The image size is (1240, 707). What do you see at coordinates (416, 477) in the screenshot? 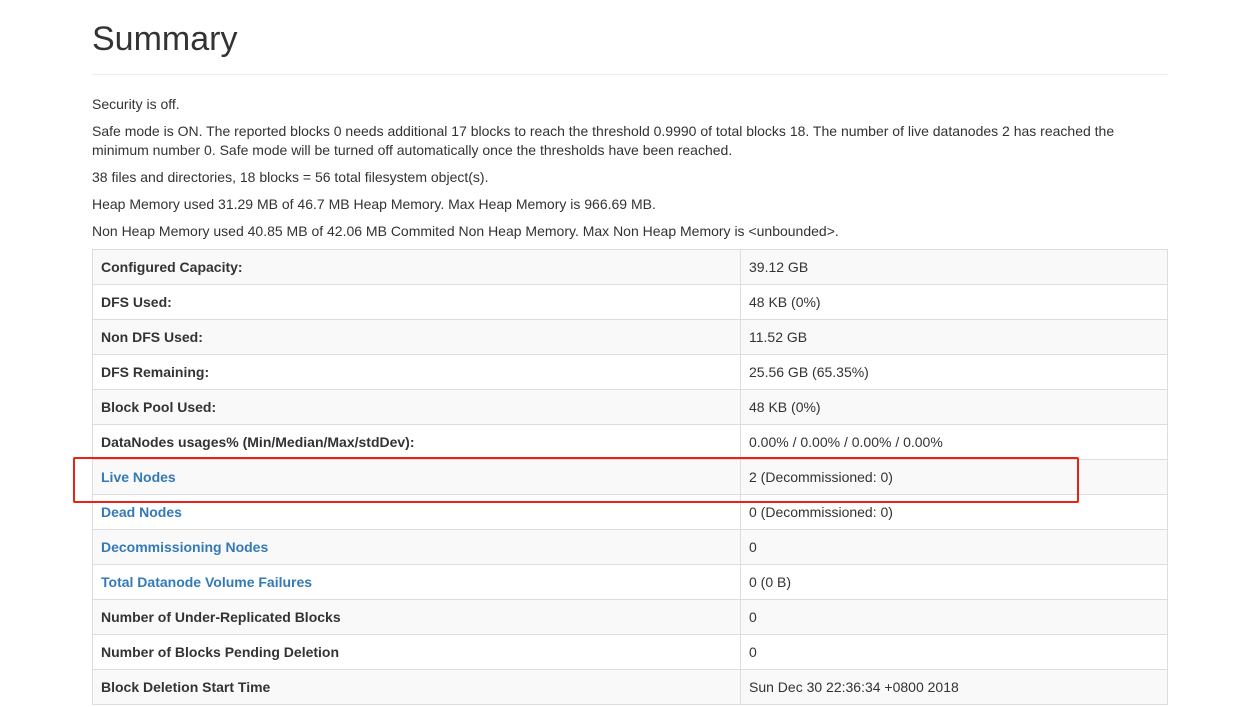
I see `row-label-live-nodes: Live Nodes` at bounding box center [416, 477].